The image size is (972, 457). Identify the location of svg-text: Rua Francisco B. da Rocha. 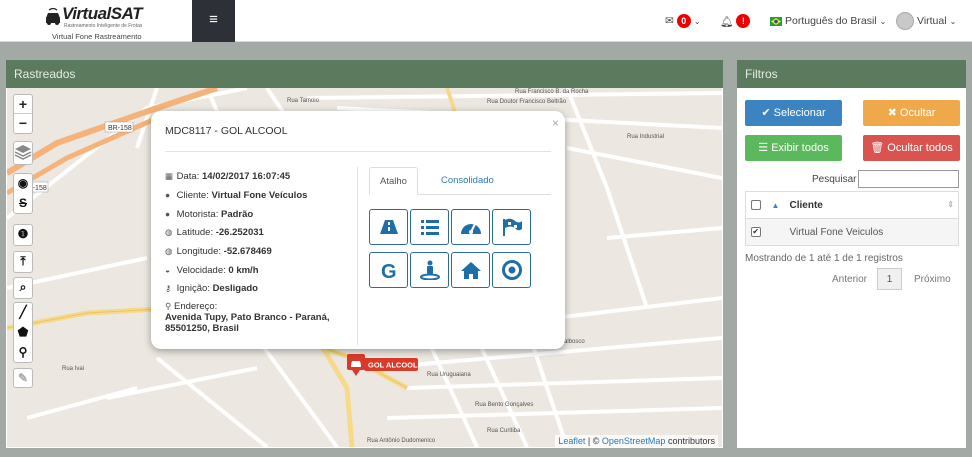
(552, 92).